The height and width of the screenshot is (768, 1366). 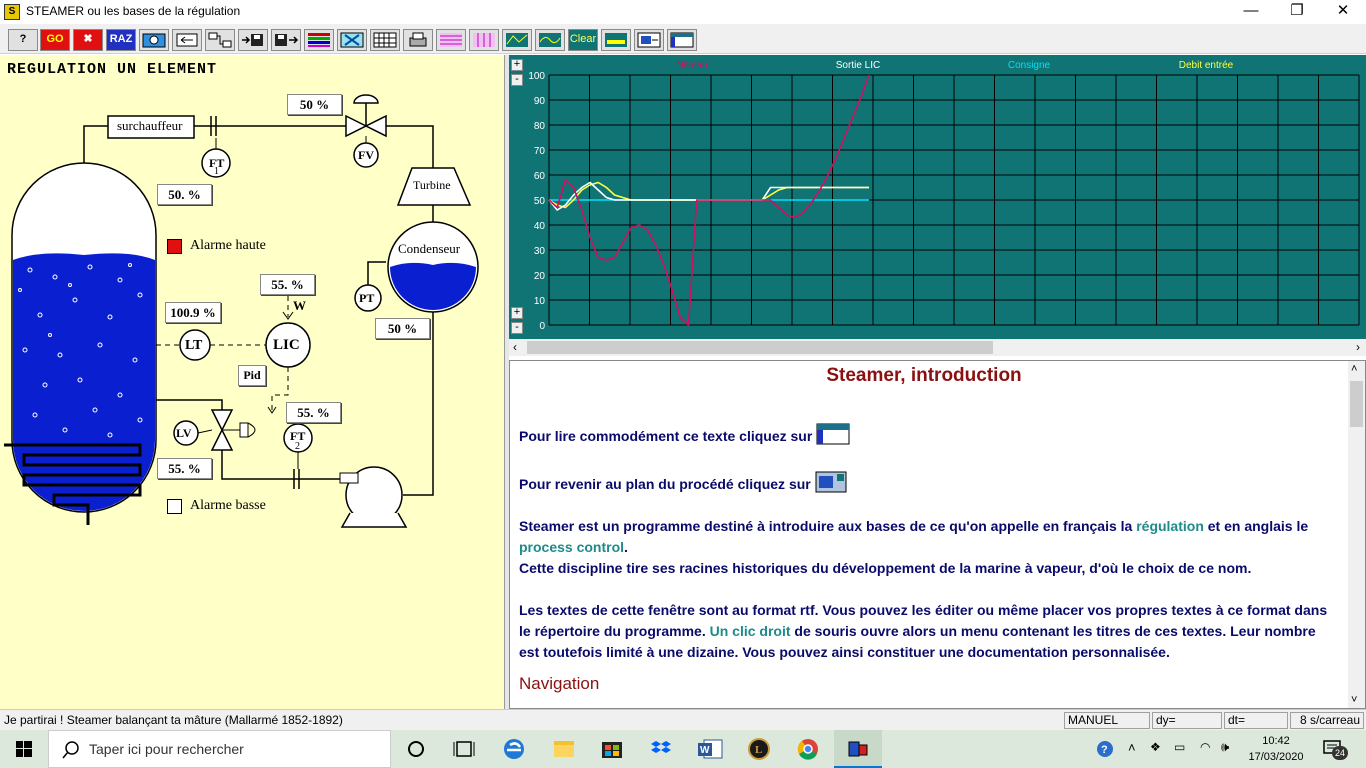 What do you see at coordinates (174, 246) in the screenshot?
I see `alarm-high-indicator` at bounding box center [174, 246].